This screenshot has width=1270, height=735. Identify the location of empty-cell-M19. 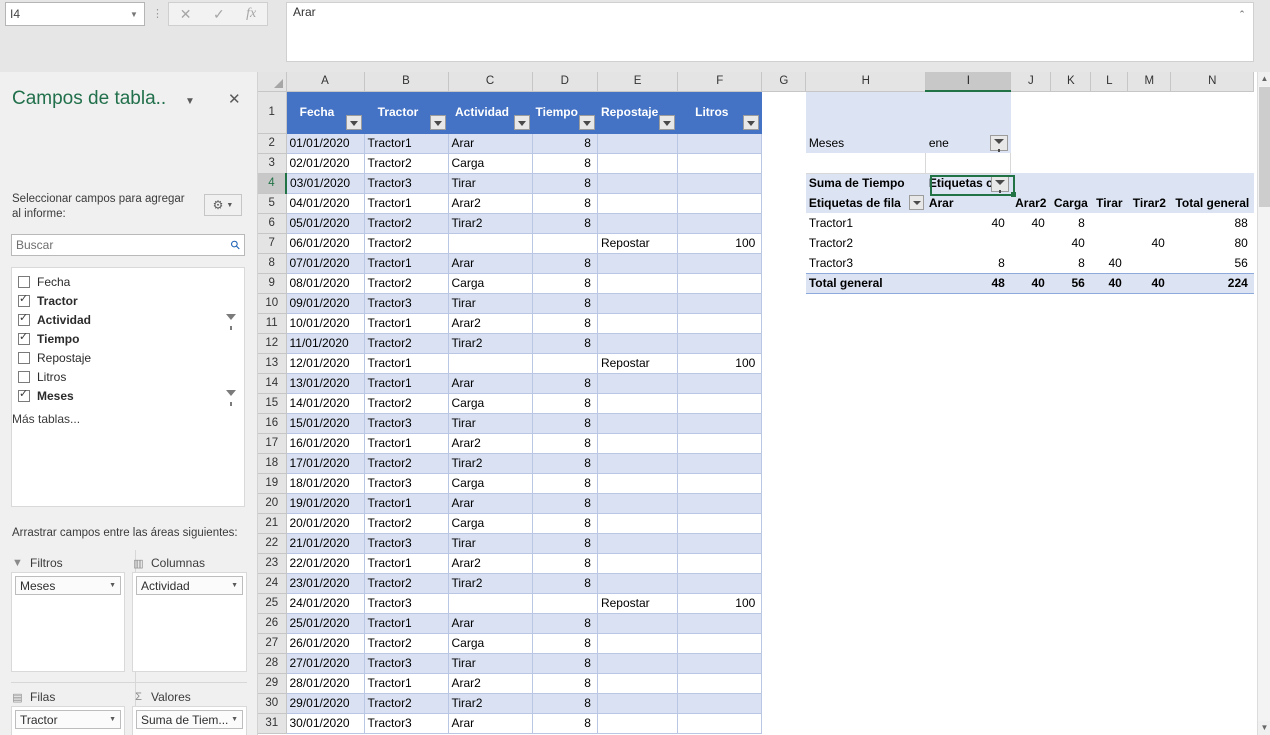
(1149, 483).